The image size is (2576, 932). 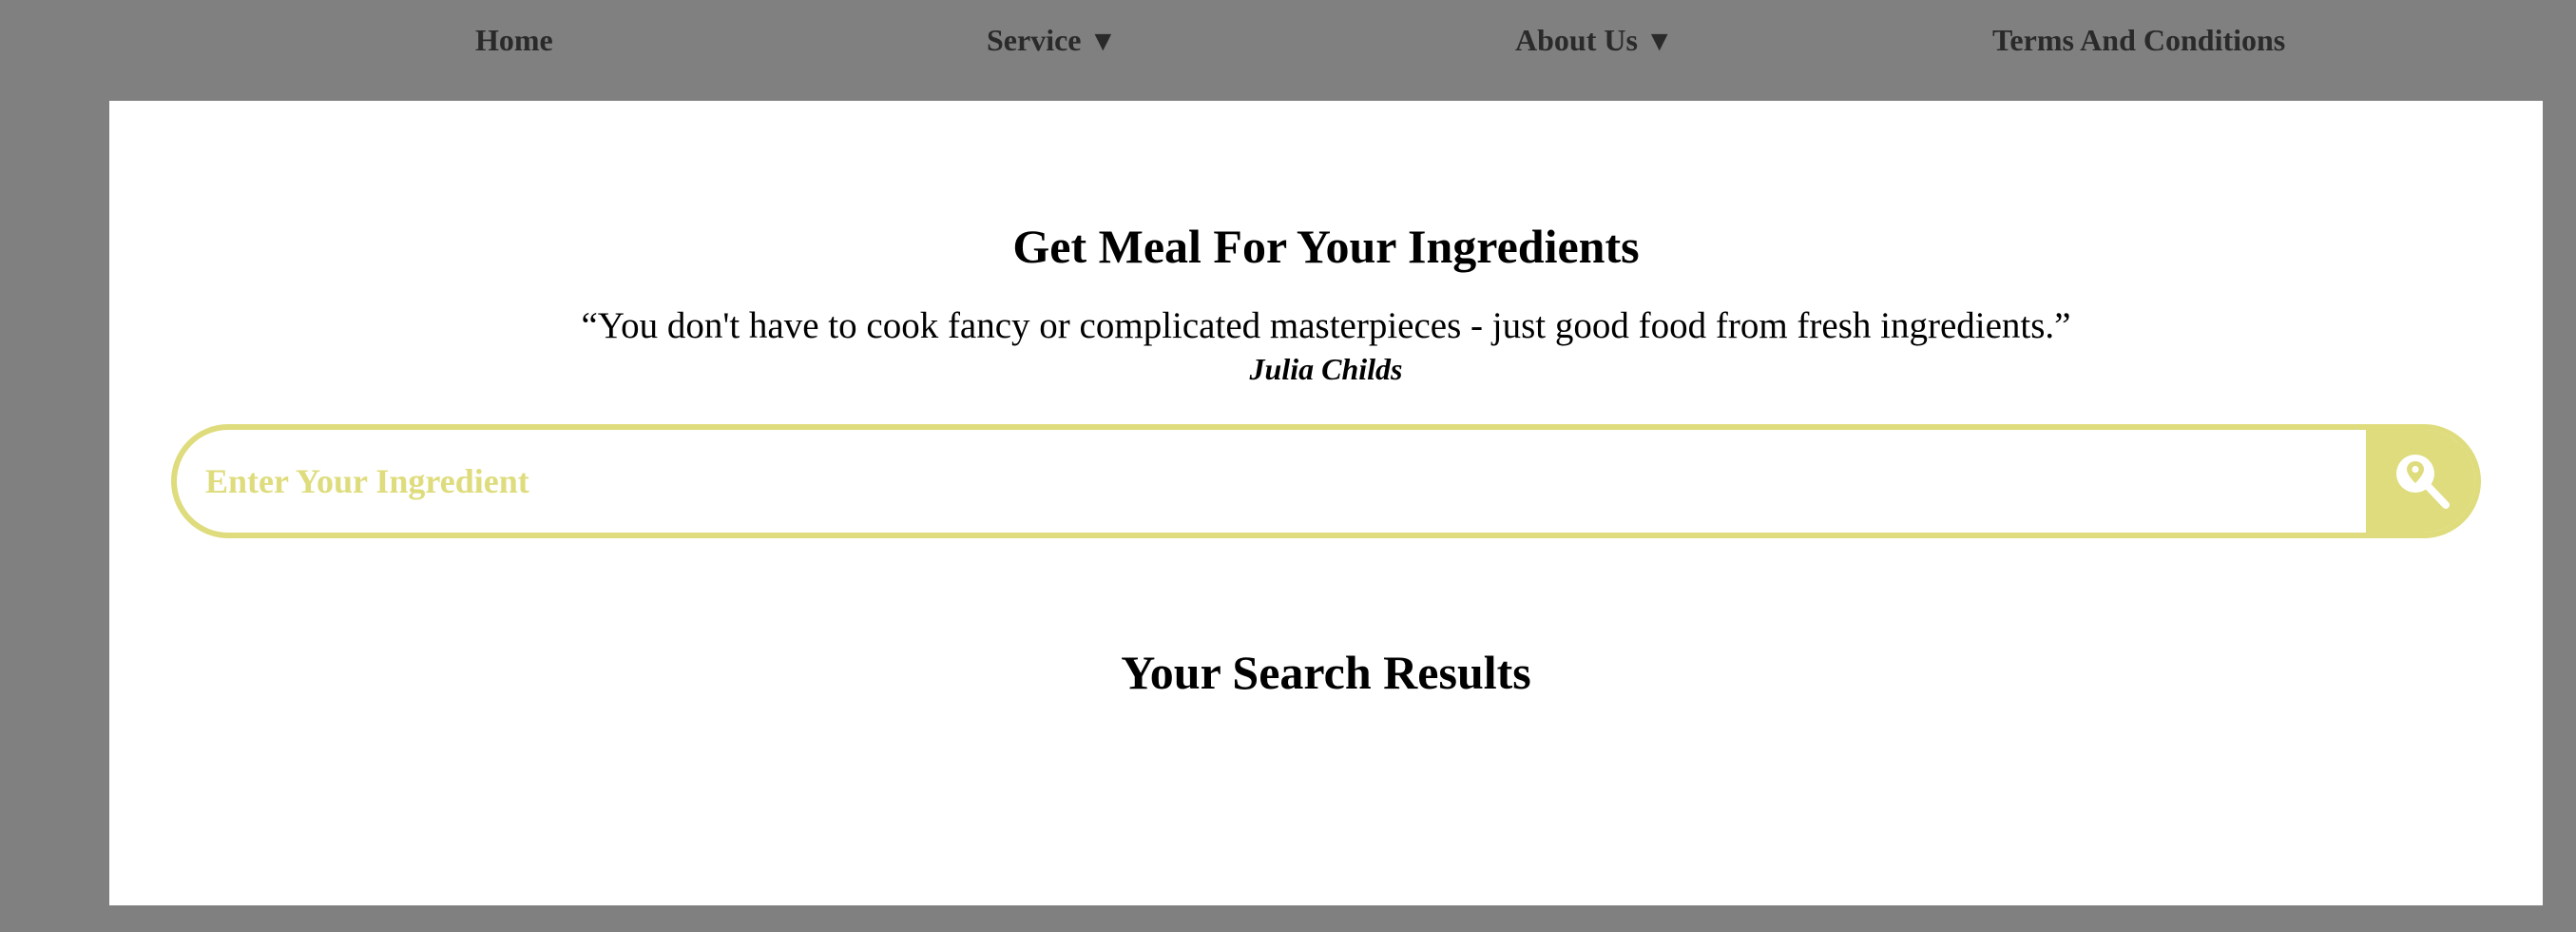 What do you see at coordinates (1035, 40) in the screenshot?
I see `nav-service-label: Service` at bounding box center [1035, 40].